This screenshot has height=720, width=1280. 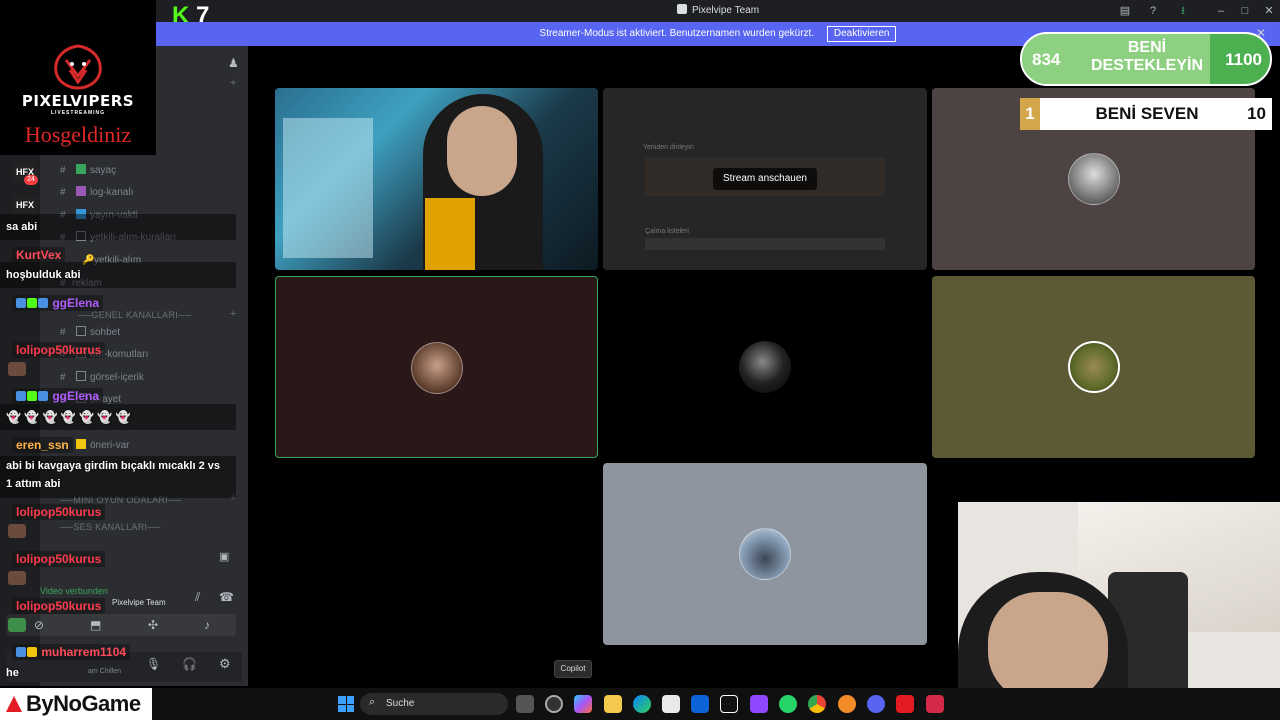 What do you see at coordinates (117, 377) in the screenshot?
I see `channel-label: görsel-içerik` at bounding box center [117, 377].